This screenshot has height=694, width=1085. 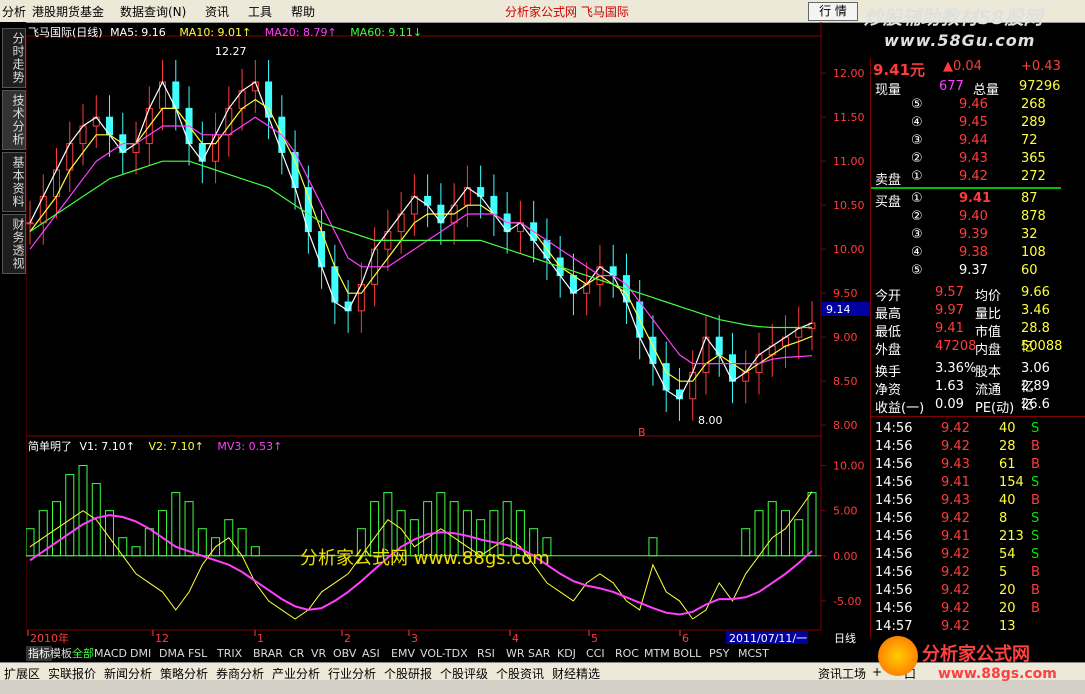 What do you see at coordinates (197, 653) in the screenshot?
I see `indicator-tab: FSL` at bounding box center [197, 653].